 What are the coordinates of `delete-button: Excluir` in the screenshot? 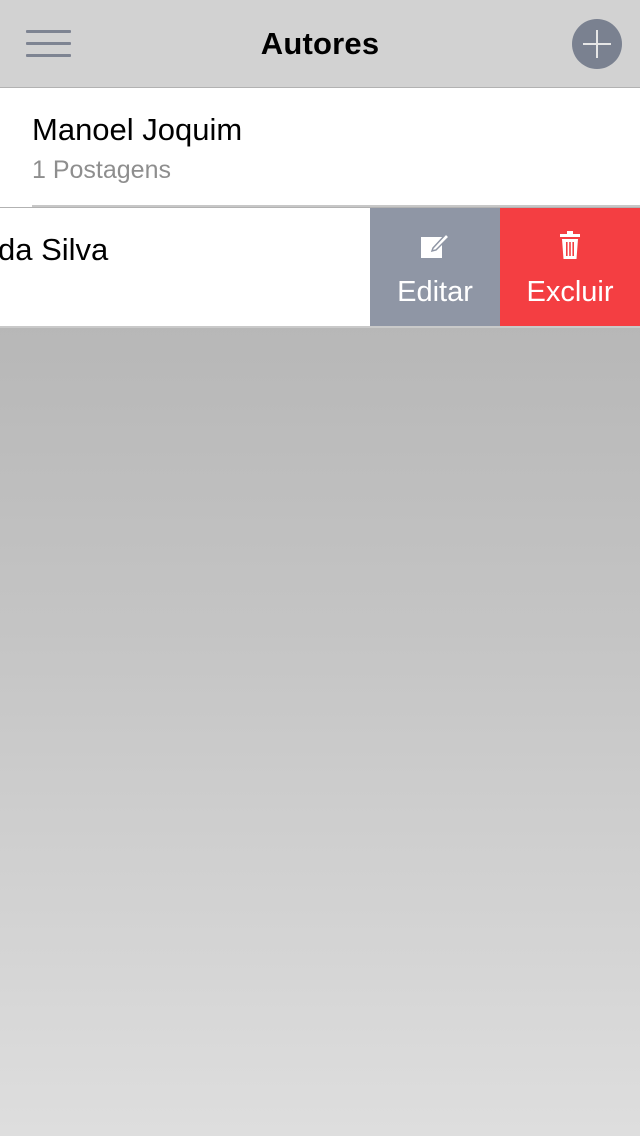 It's located at (570, 267).